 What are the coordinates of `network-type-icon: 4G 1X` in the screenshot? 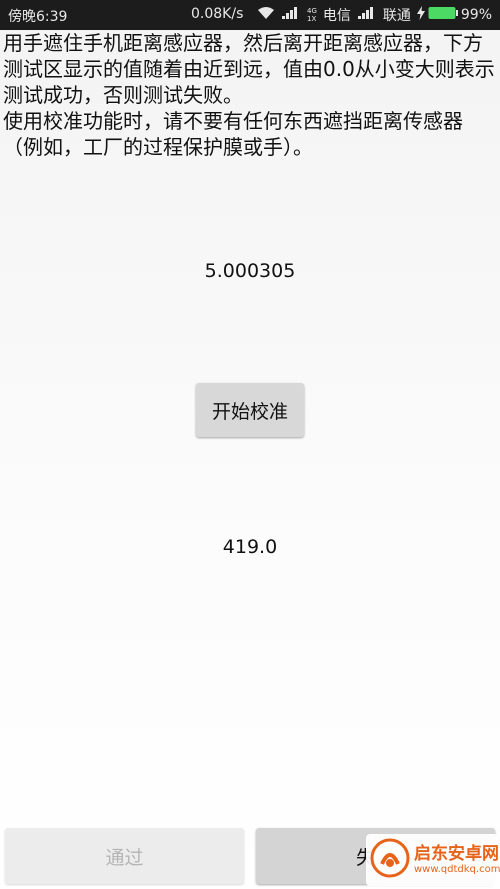 It's located at (312, 15).